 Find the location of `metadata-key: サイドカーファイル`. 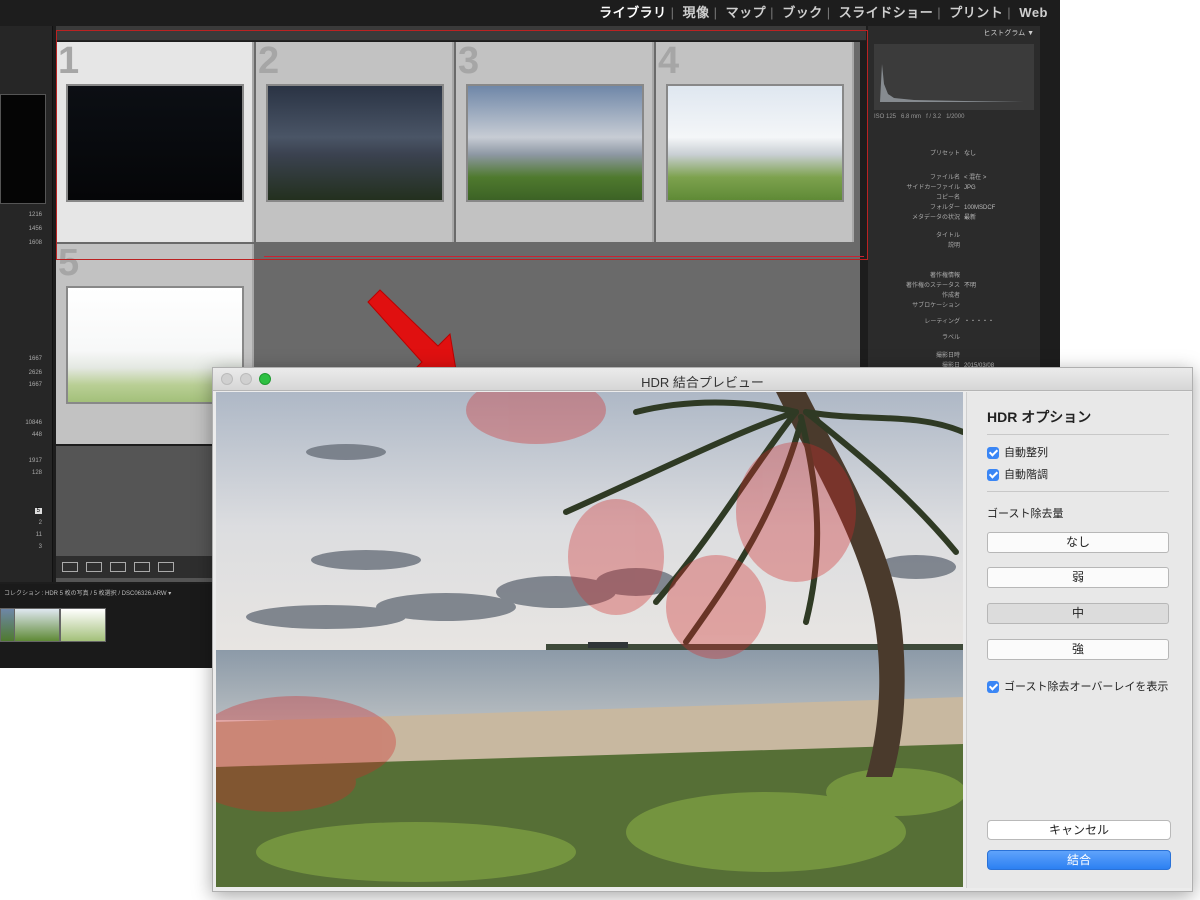

metadata-key: サイドカーファイル is located at coordinates (933, 188).